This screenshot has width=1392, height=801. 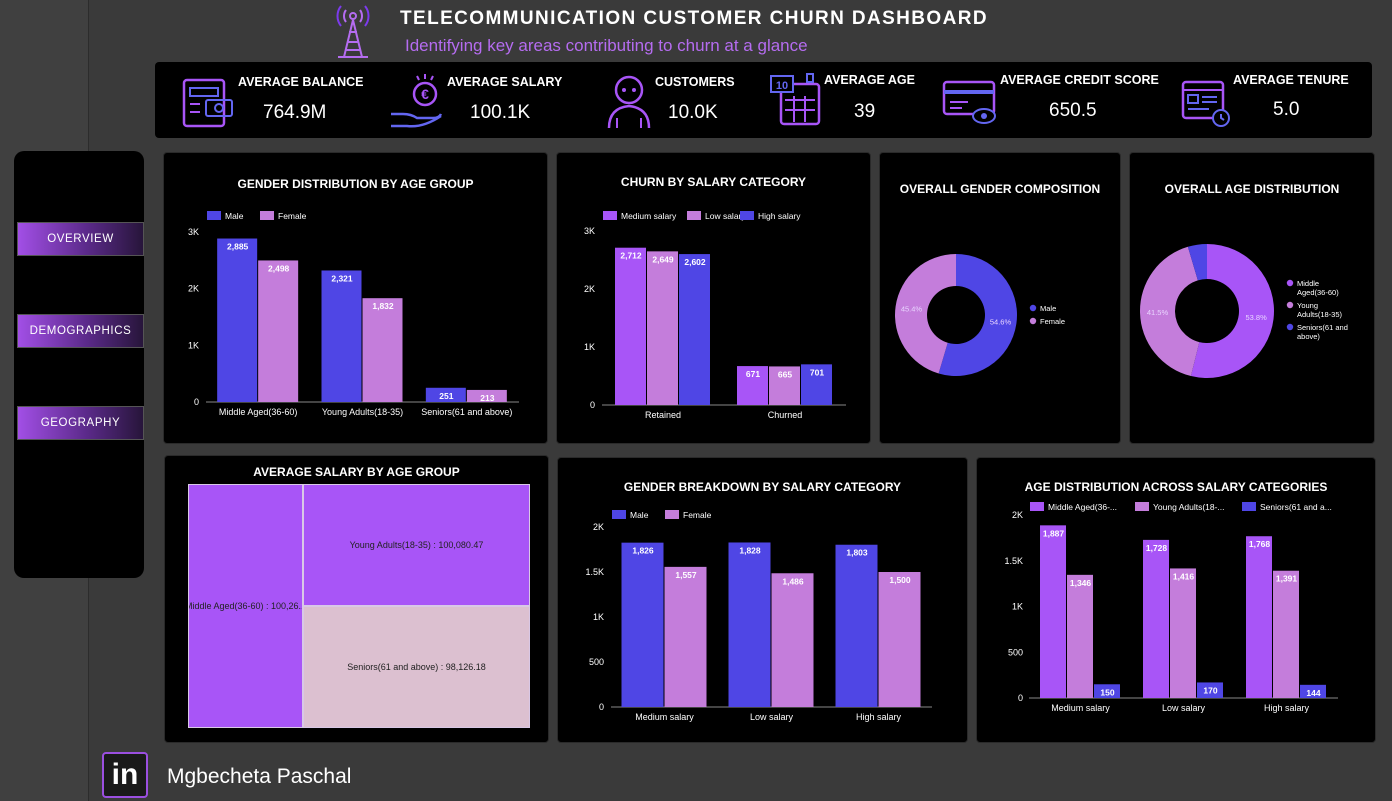 What do you see at coordinates (750, 550) in the screenshot?
I see `data-label: 1,828` at bounding box center [750, 550].